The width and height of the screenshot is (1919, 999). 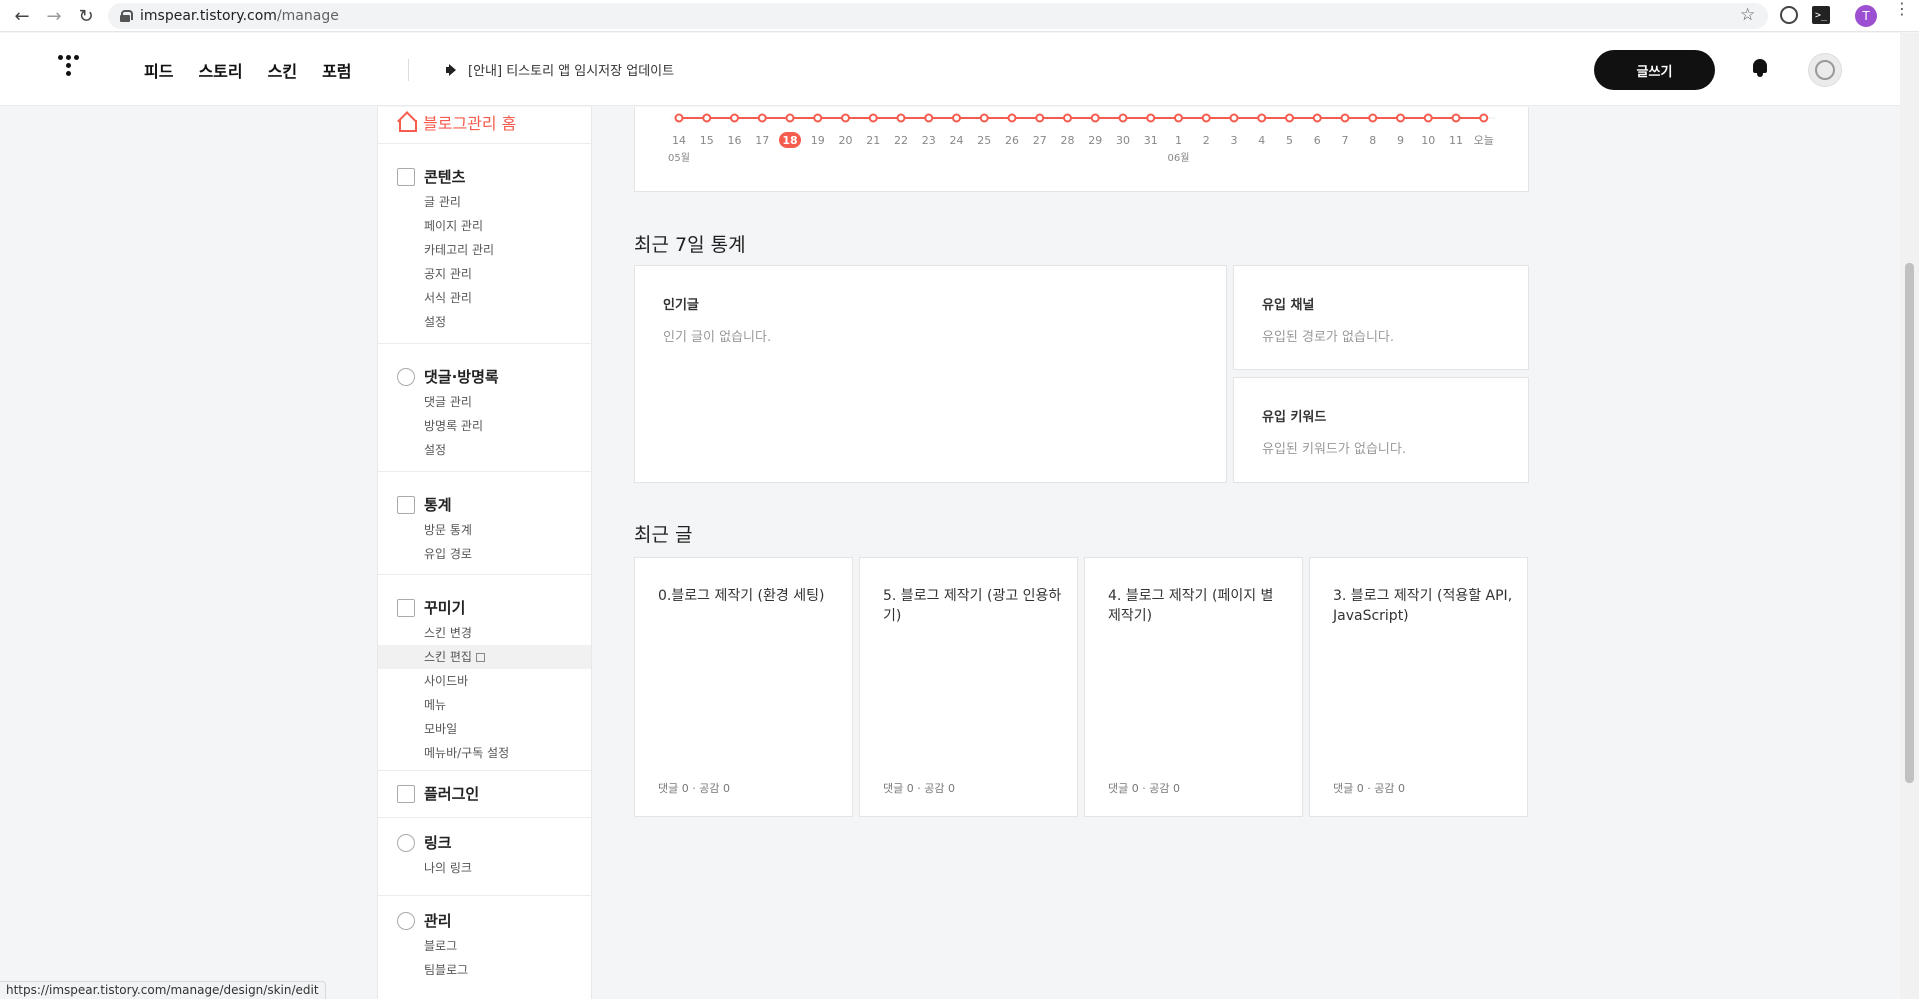 What do you see at coordinates (1334, 449) in the screenshot?
I see `referral-keyword-empty: 유입된 키워드가 없습니다.` at bounding box center [1334, 449].